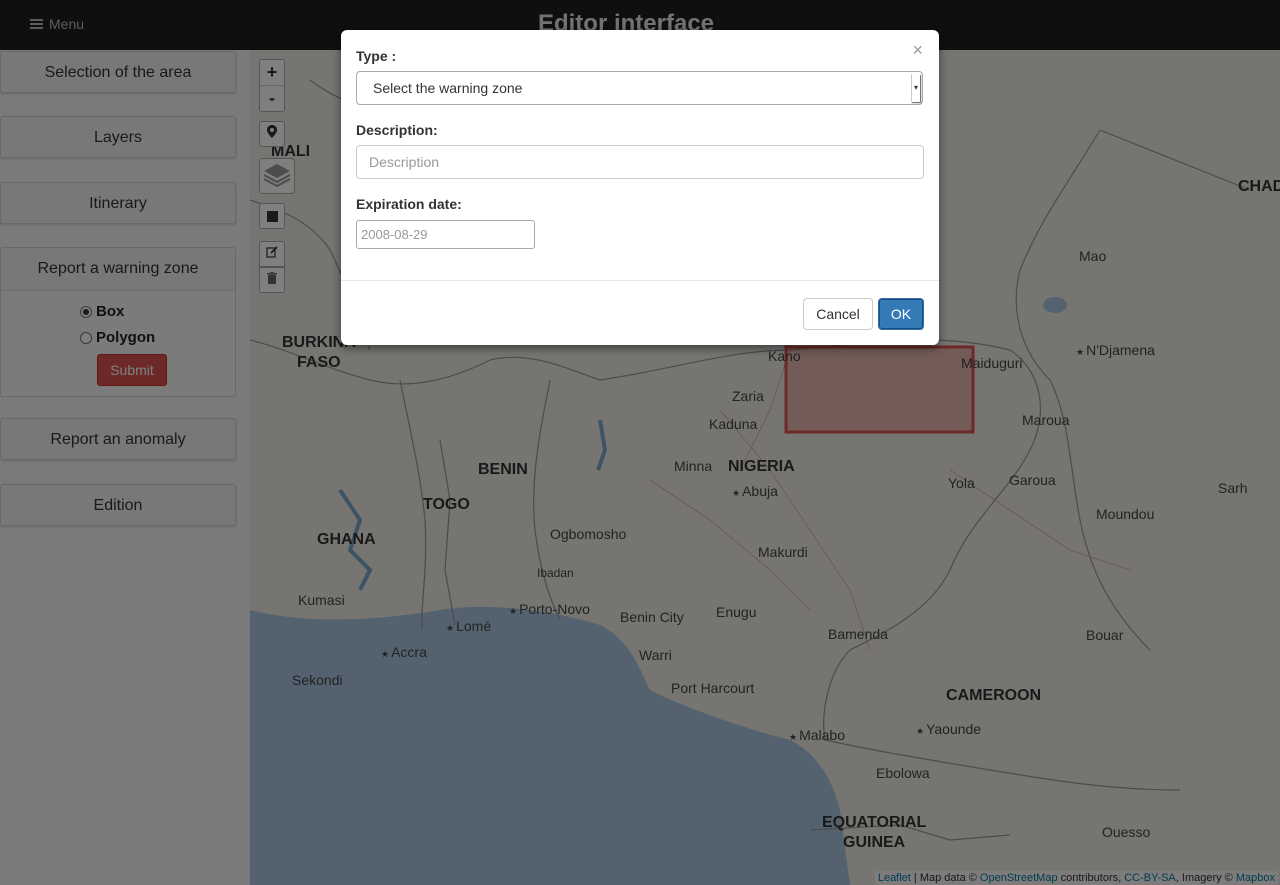 This screenshot has height=885, width=1280. I want to click on chevron-down-icon: ▾, so click(915, 88).